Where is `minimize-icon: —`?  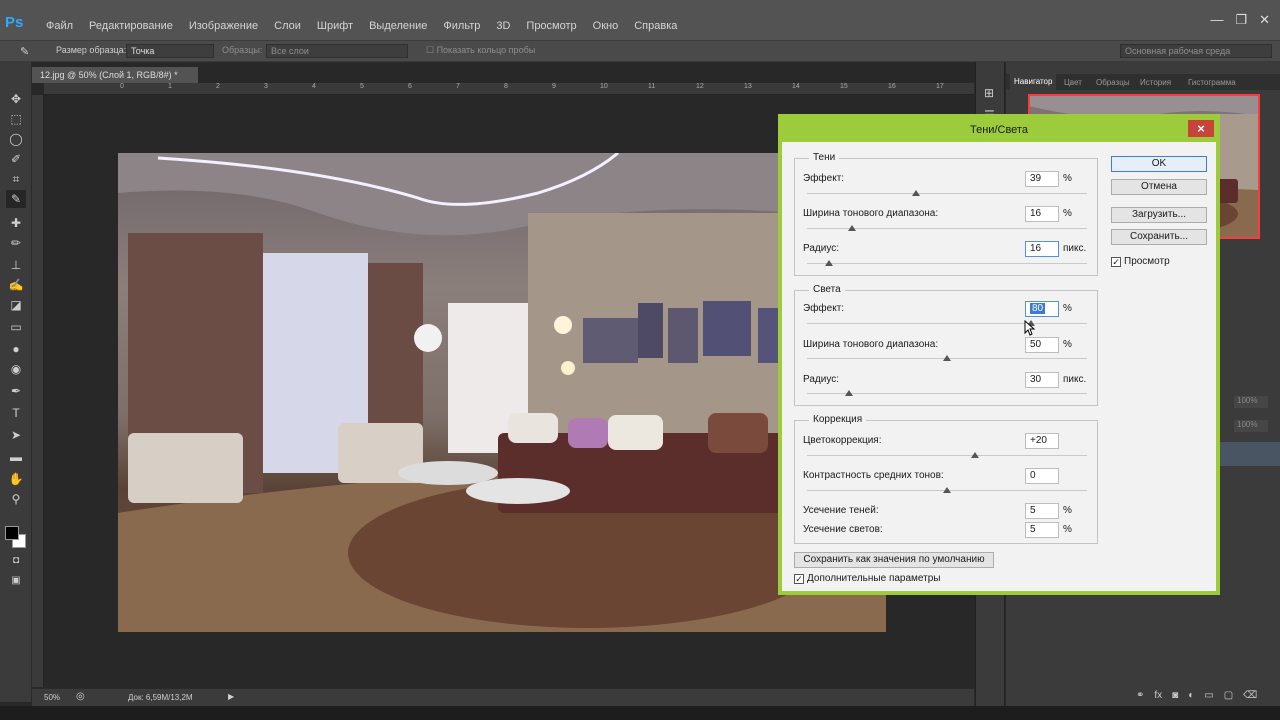
minimize-icon: — is located at coordinates (1216, 20).